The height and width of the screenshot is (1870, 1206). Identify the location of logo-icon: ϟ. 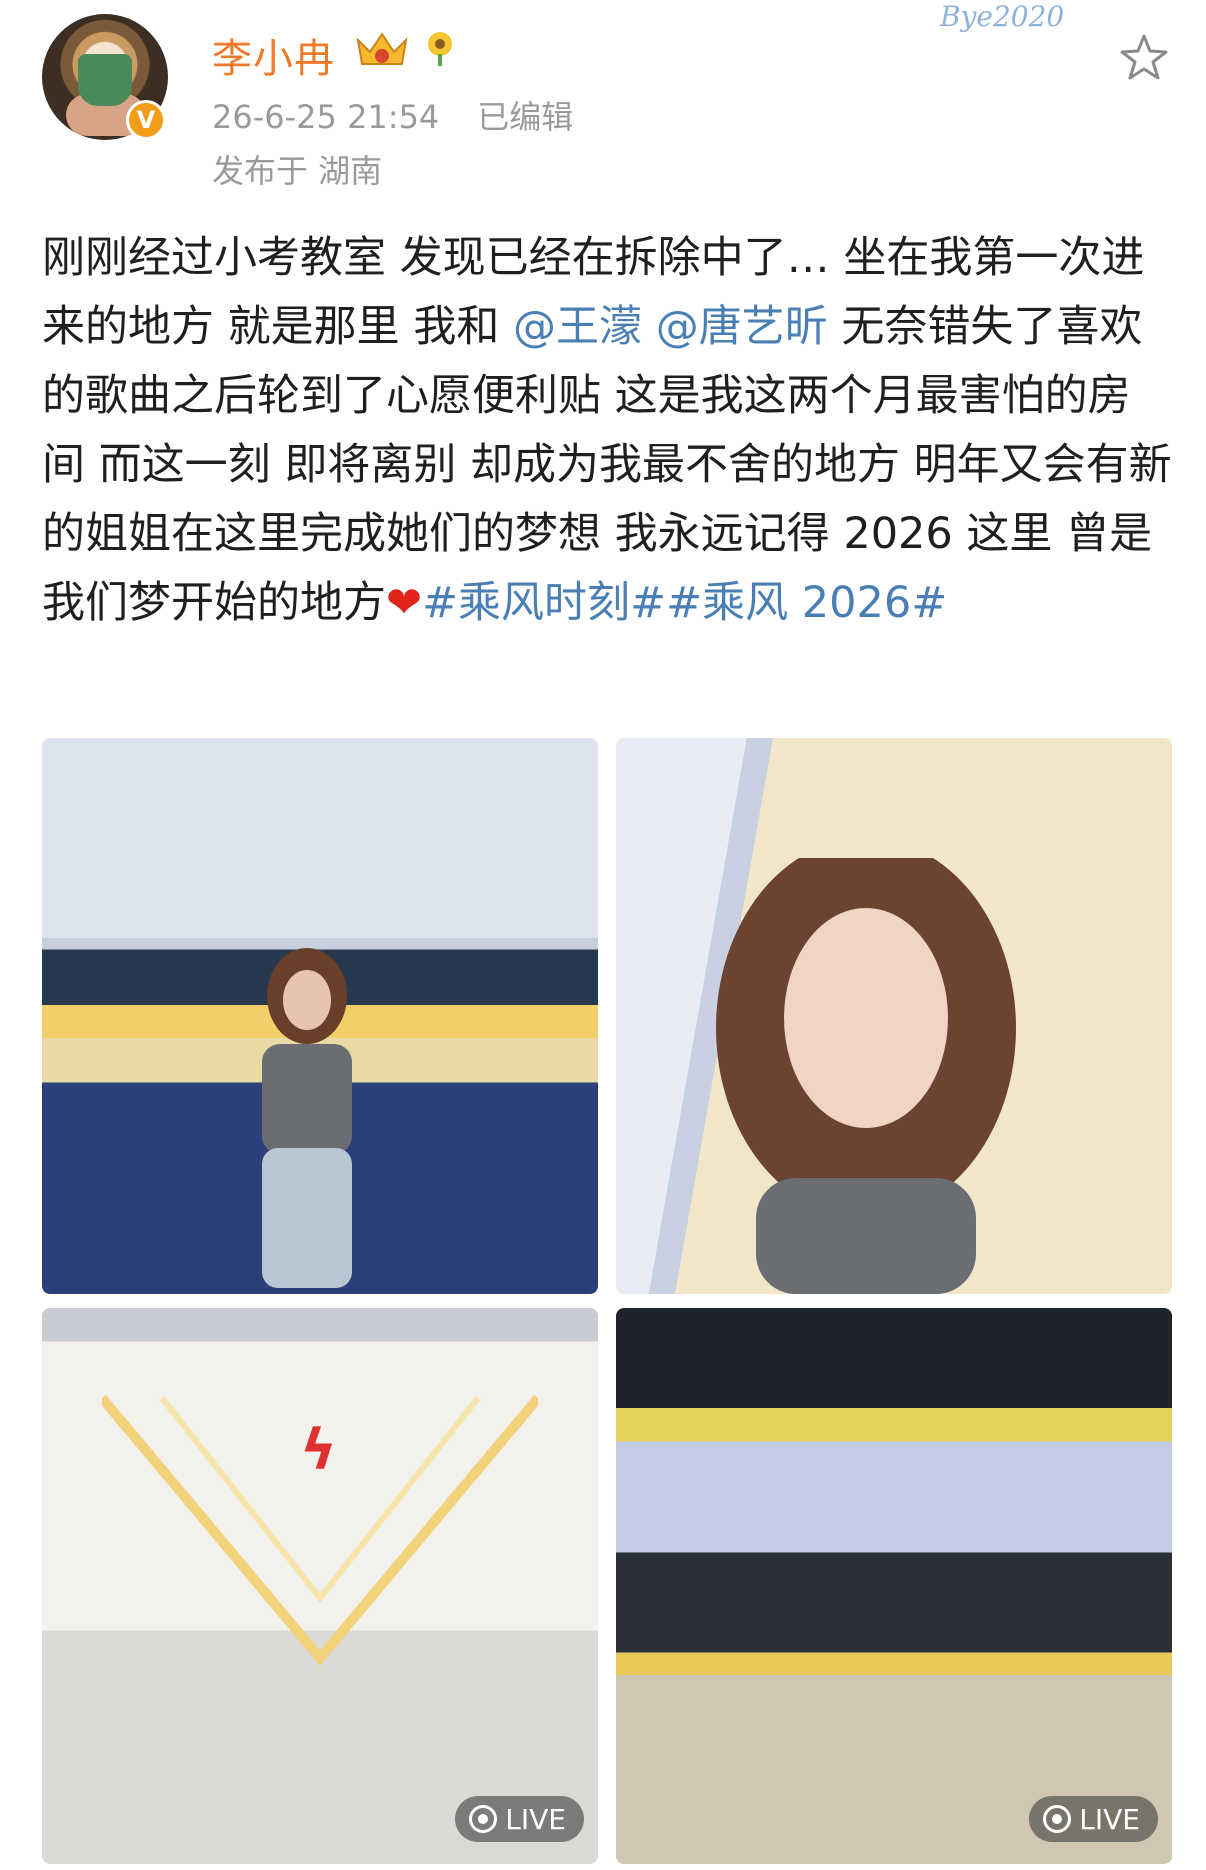
(318, 1450).